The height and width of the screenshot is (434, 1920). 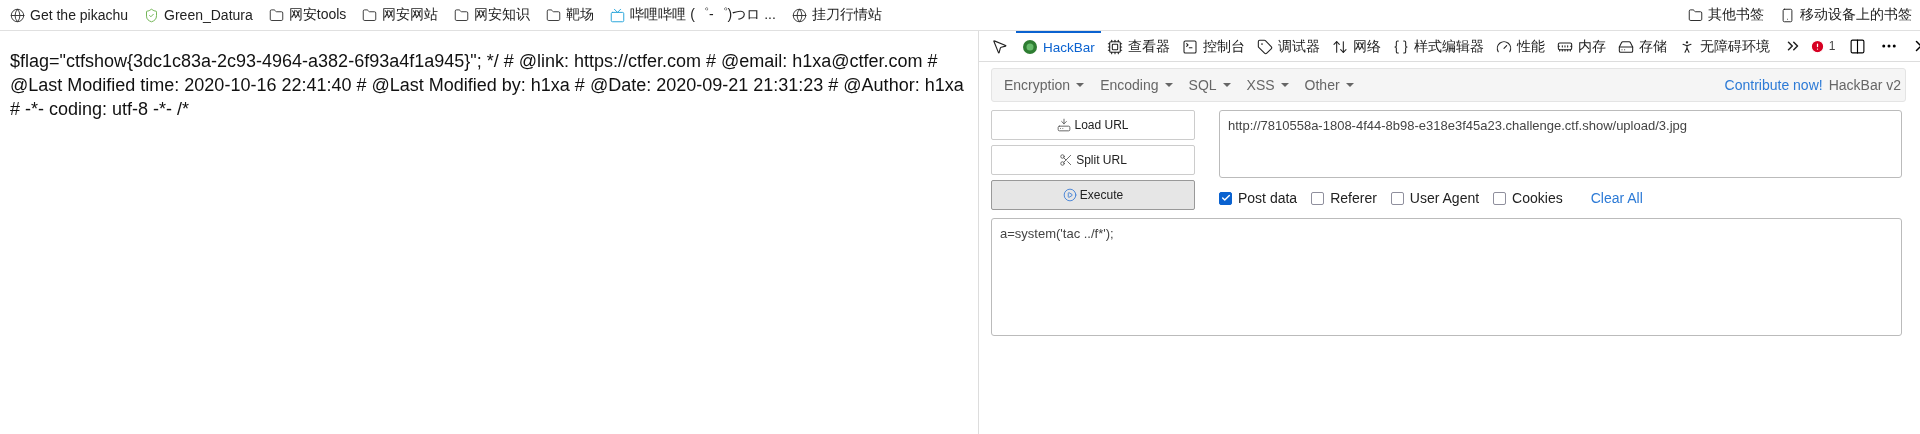 What do you see at coordinates (1858, 46) in the screenshot?
I see `dock-icon` at bounding box center [1858, 46].